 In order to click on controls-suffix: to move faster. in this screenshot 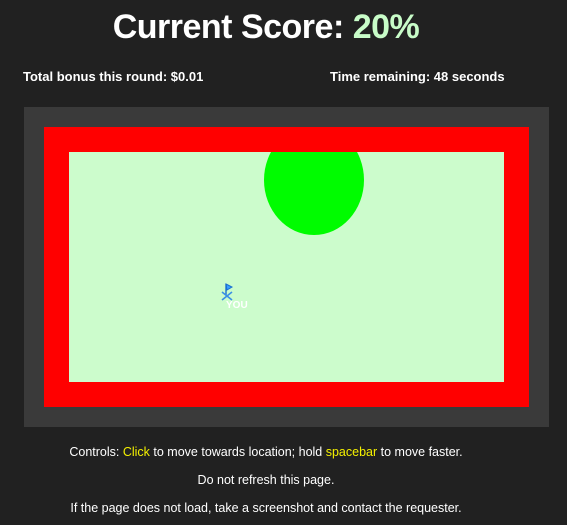, I will do `click(420, 452)`.